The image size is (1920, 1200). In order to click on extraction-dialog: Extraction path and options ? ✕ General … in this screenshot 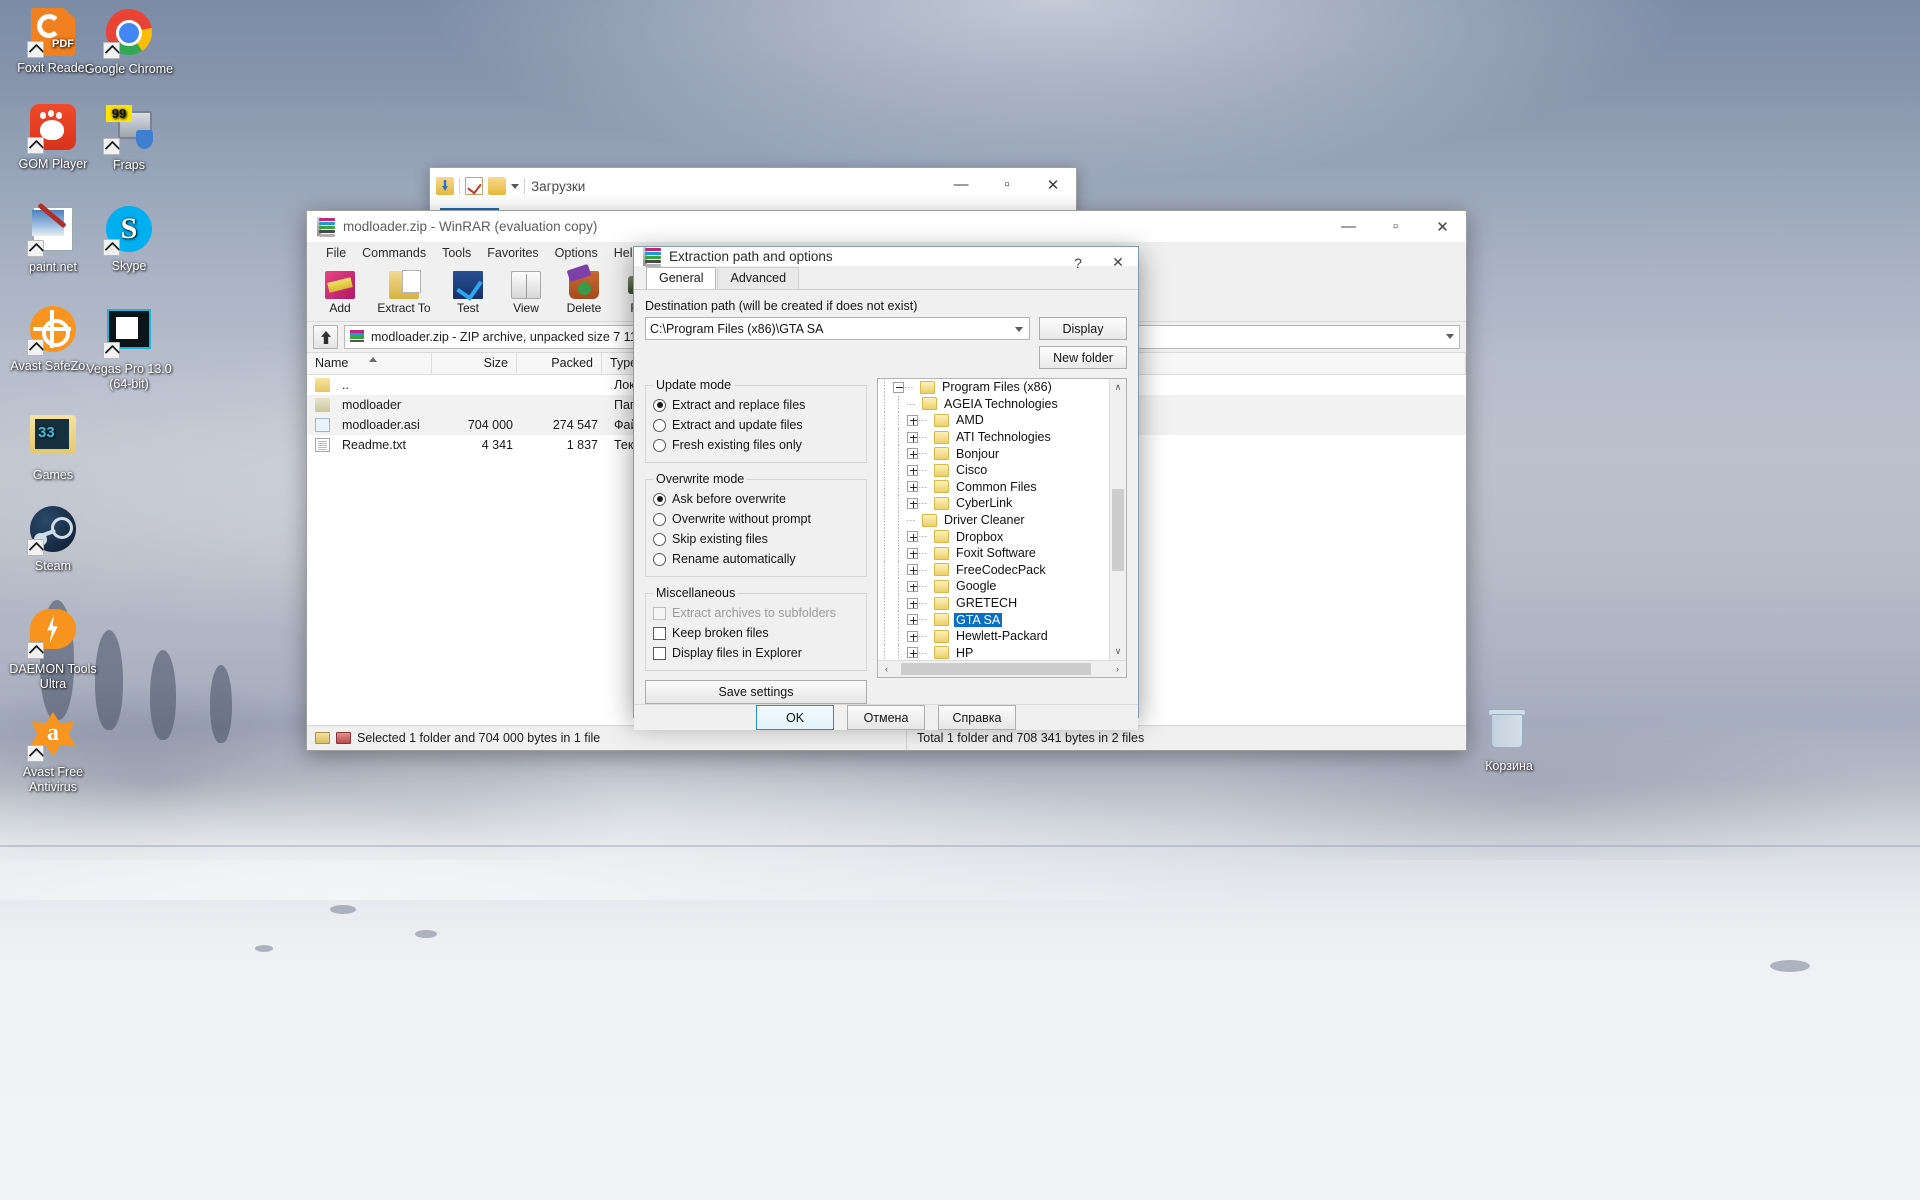, I will do `click(886, 488)`.